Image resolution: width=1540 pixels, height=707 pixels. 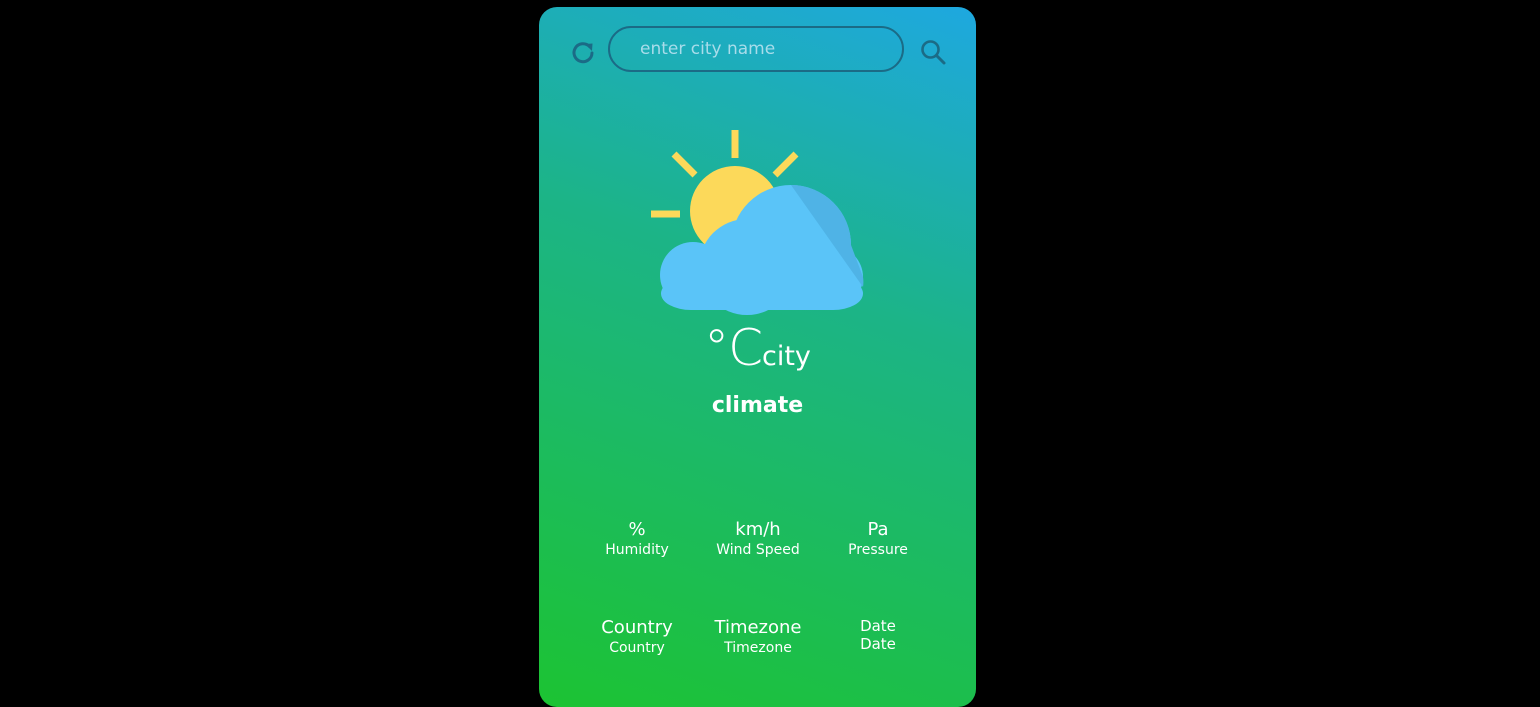 I want to click on country-label: Country, so click(x=637, y=648).